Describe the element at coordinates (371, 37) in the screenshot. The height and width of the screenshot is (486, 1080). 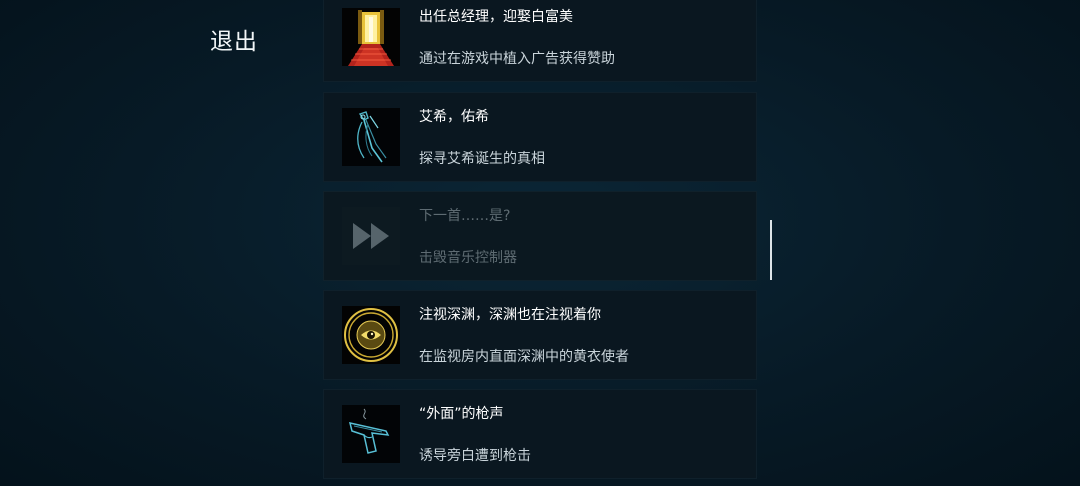
I see `golden-door-icon` at that location.